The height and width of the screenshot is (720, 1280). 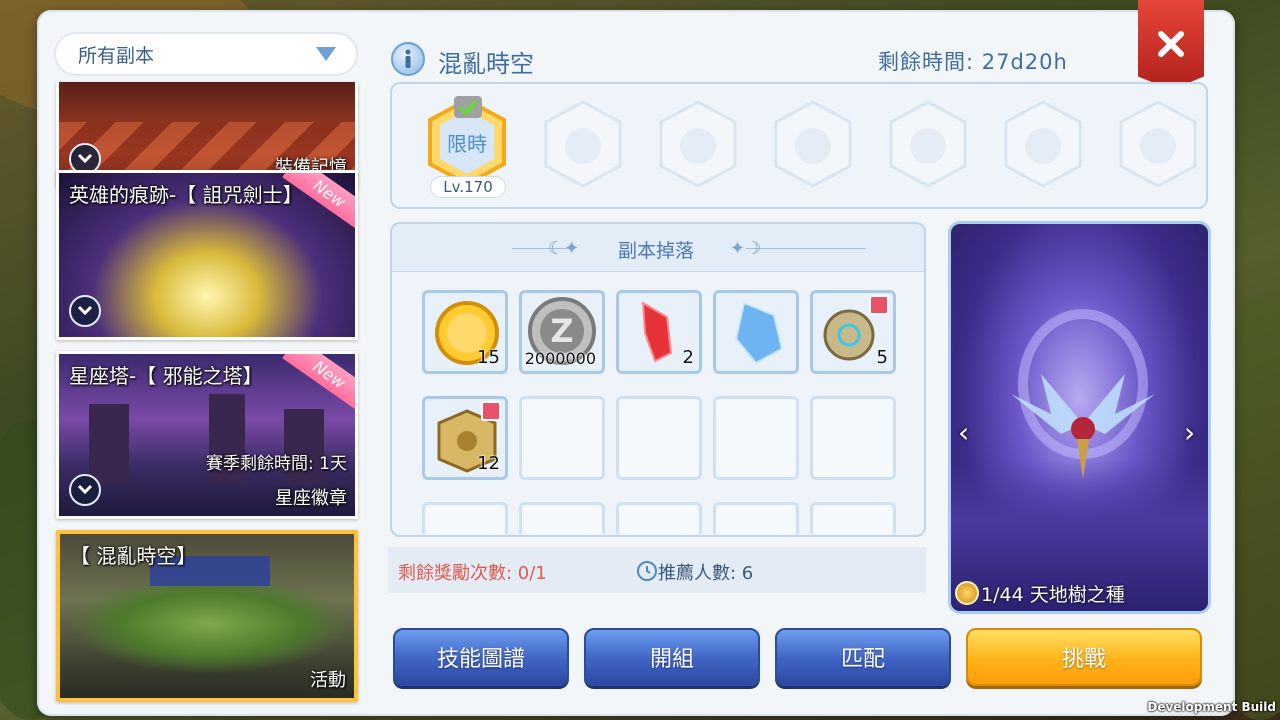 I want to click on dungeon-card-chaos-spacetime: 【 混亂時空】 活動, so click(x=207, y=616).